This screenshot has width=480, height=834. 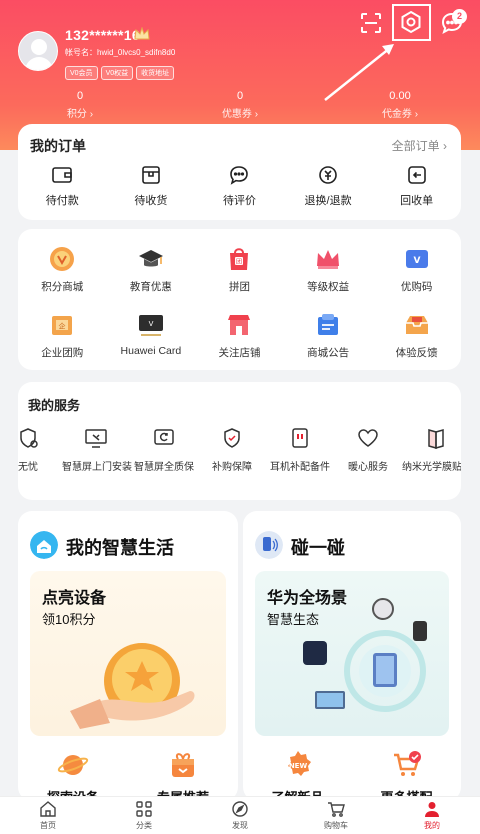 I want to click on tv-warranty-icon, so click(x=164, y=437).